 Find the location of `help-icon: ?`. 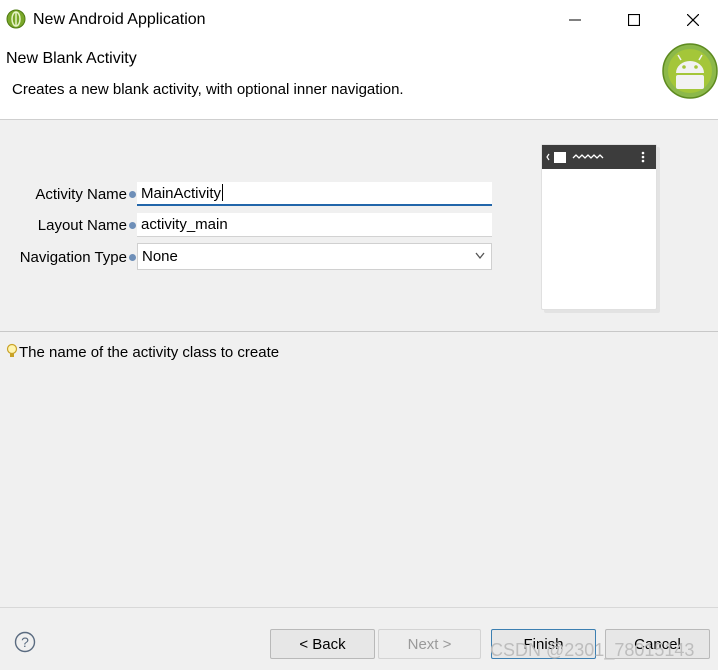

help-icon: ? is located at coordinates (25, 642).